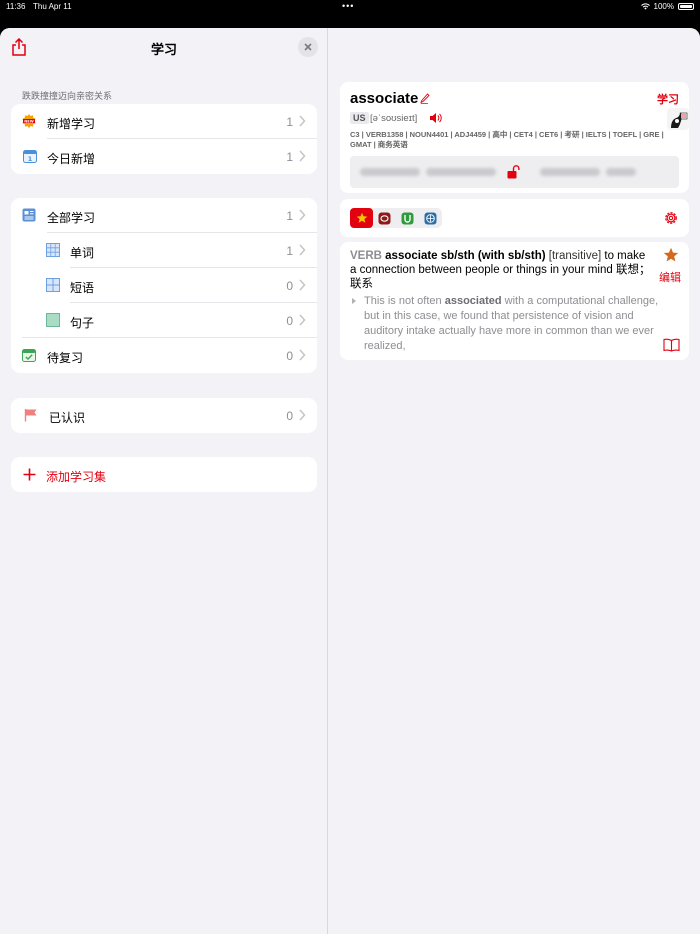 This screenshot has height=934, width=700. What do you see at coordinates (678, 119) in the screenshot?
I see `mascot-avatar-icon` at bounding box center [678, 119].